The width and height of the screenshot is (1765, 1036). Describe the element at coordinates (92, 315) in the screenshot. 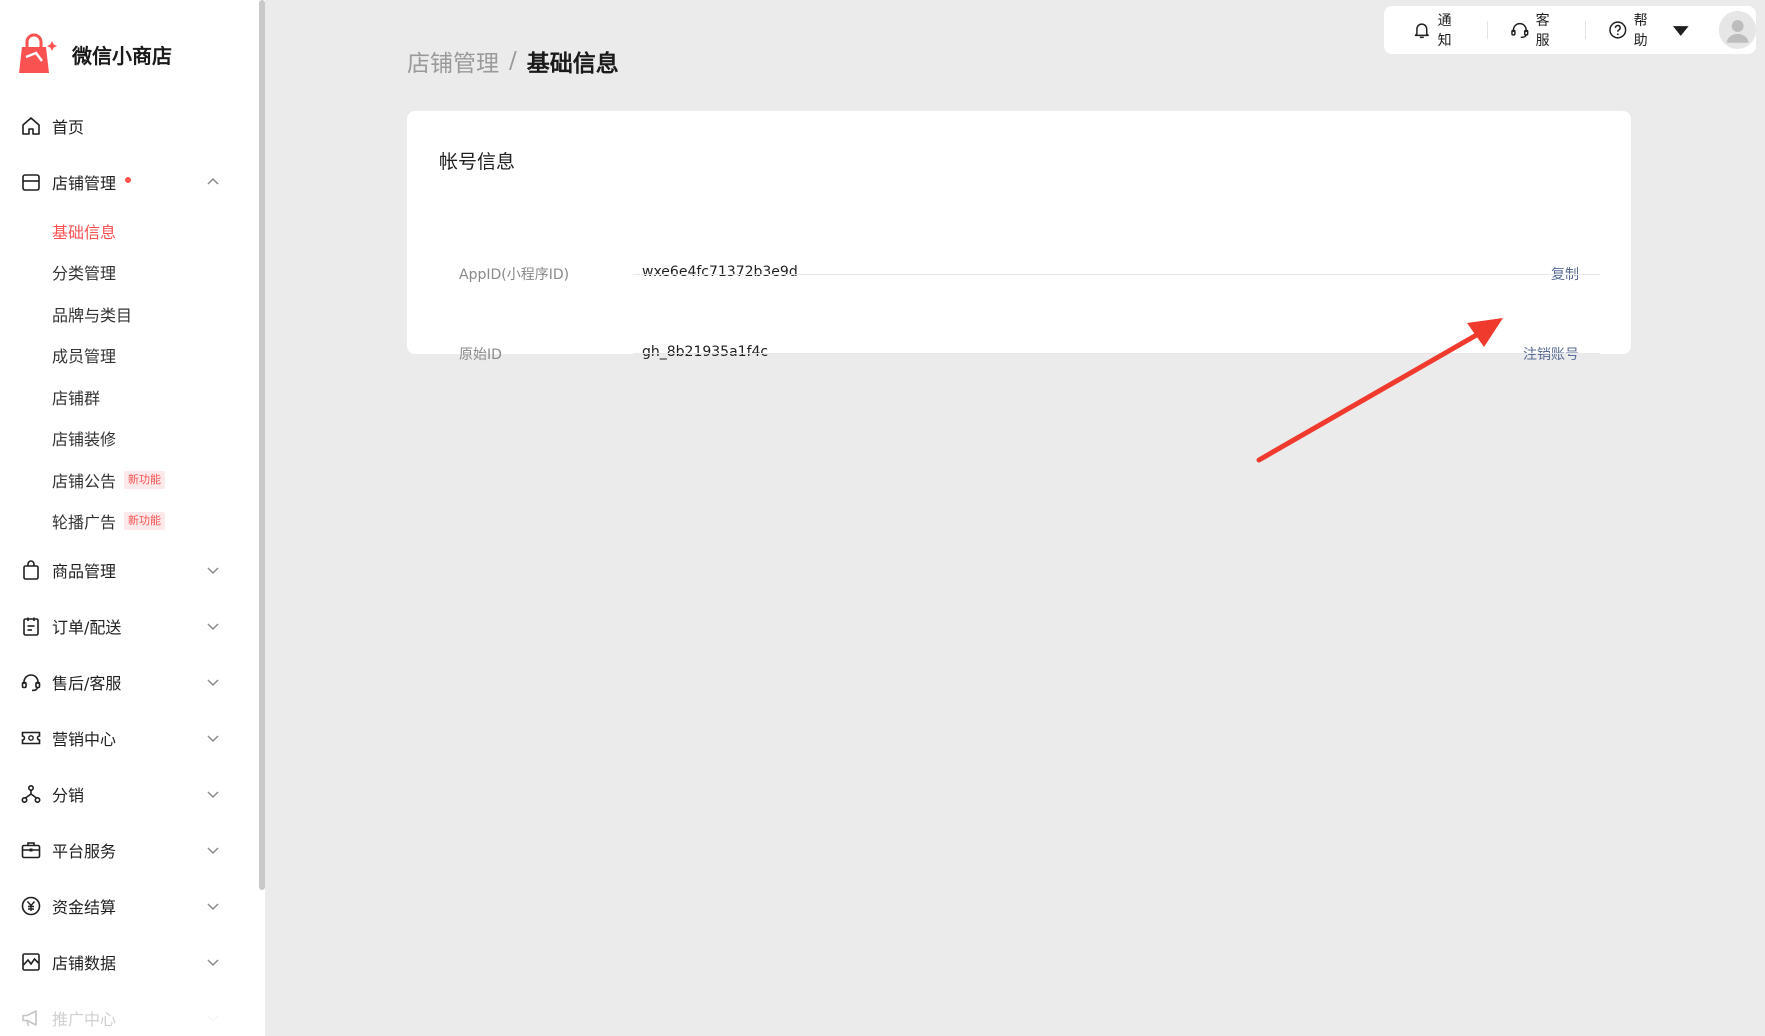

I see `sidebar-subitem-label: 品牌与类目` at that location.